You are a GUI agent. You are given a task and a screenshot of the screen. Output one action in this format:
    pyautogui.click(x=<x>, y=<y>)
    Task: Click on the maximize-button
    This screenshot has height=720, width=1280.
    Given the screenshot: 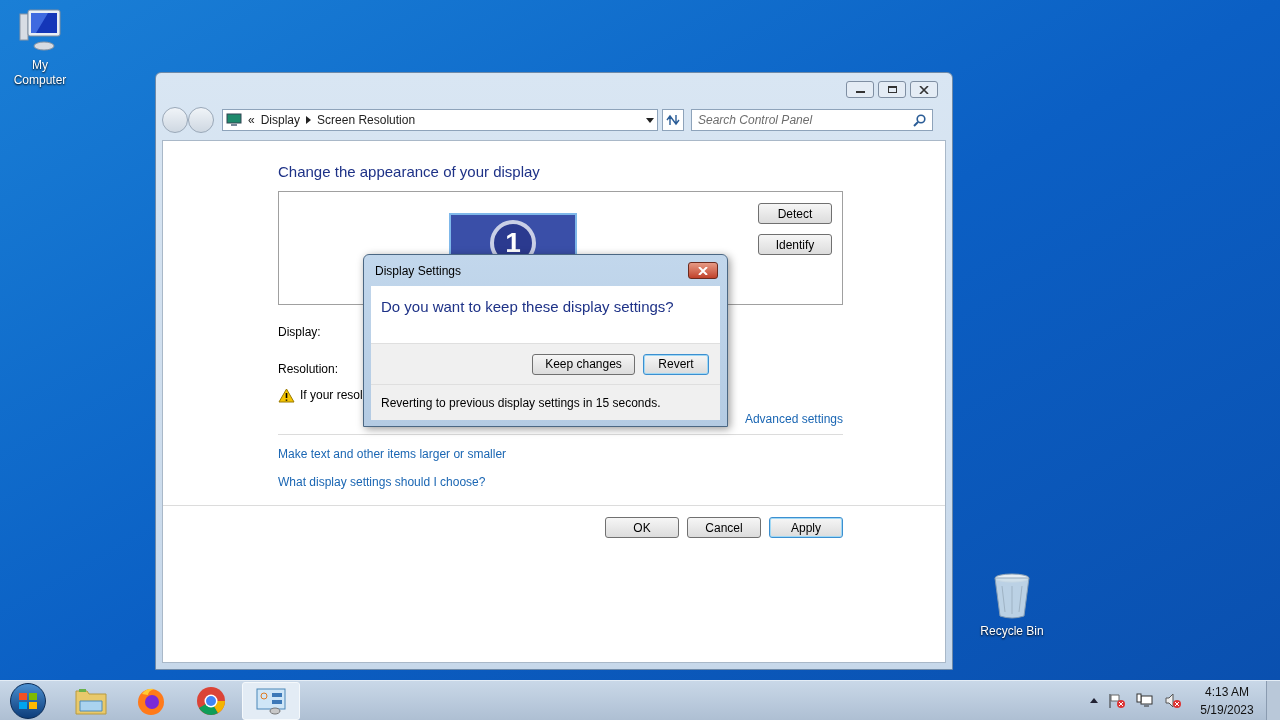 What is the action you would take?
    pyautogui.click(x=892, y=89)
    